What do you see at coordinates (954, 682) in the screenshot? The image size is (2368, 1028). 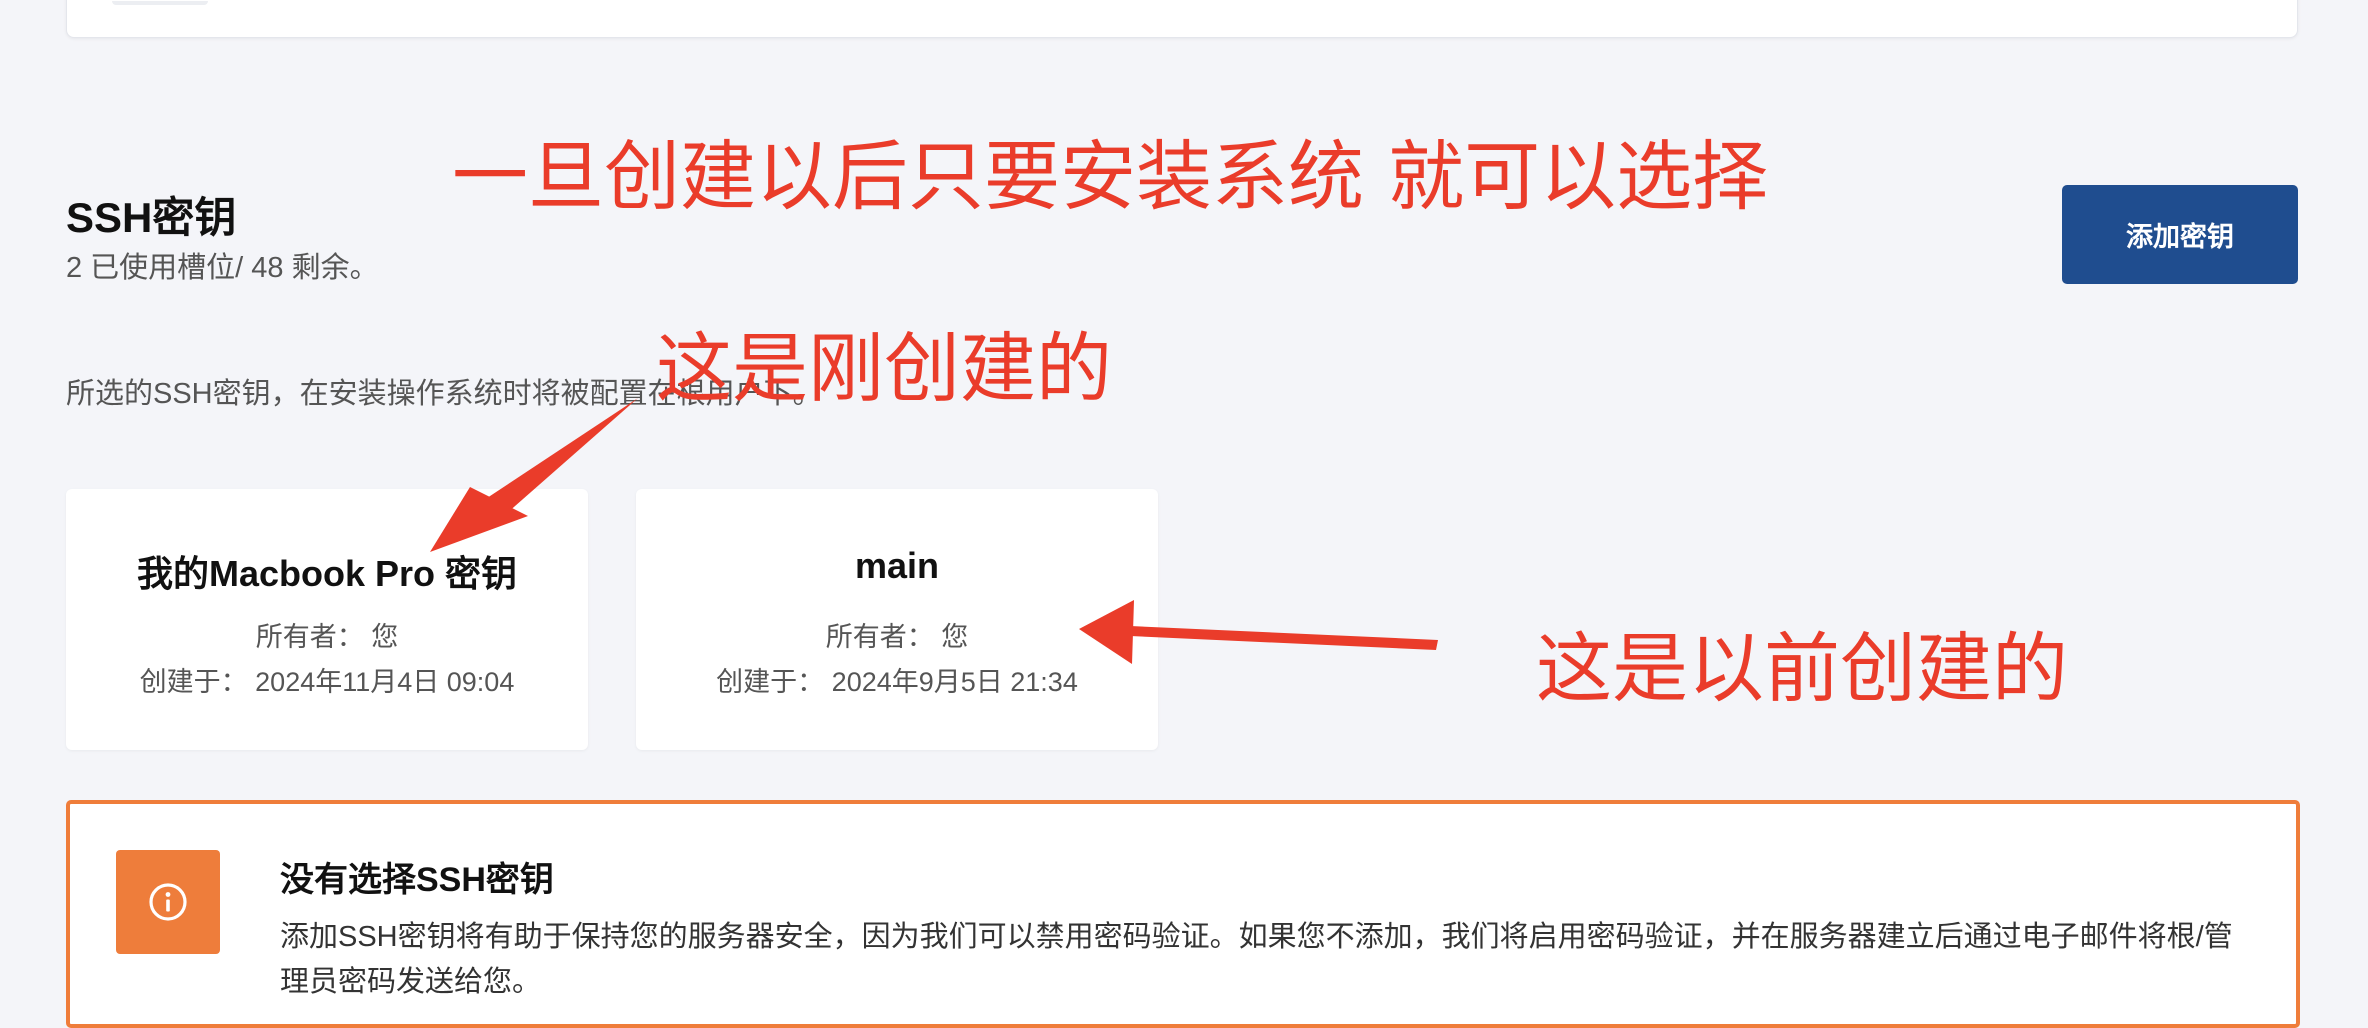 I see `created-value: 2024年9月5日 21:34` at bounding box center [954, 682].